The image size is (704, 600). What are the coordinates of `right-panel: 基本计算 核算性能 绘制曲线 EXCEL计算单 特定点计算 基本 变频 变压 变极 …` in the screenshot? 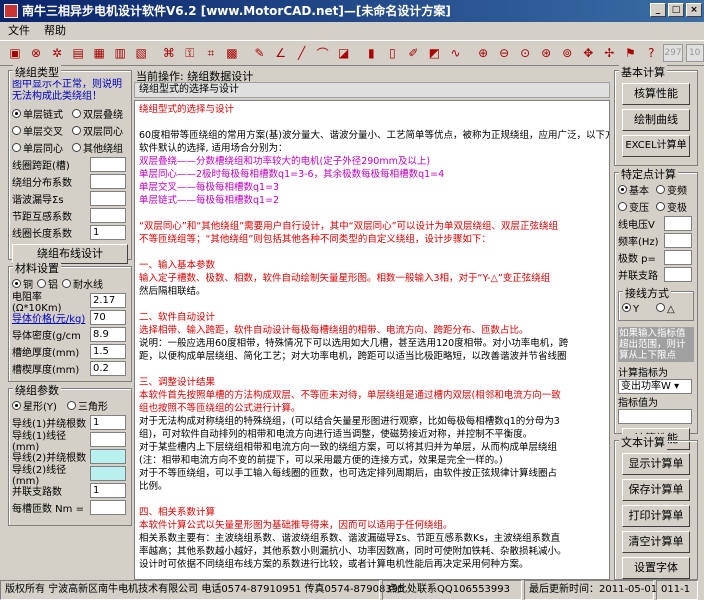 It's located at (656, 325).